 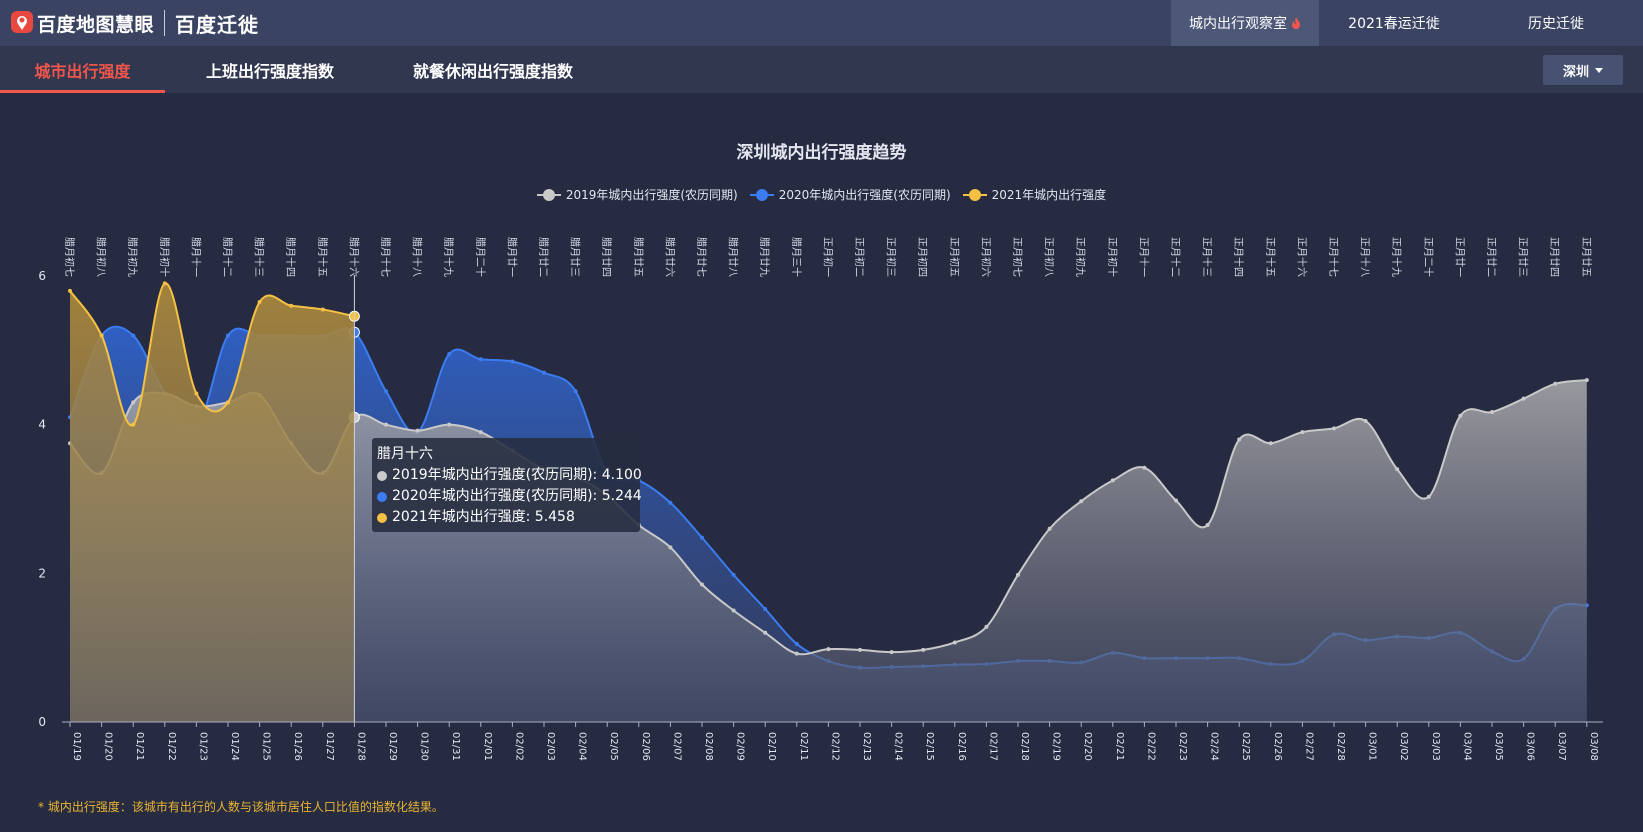 I want to click on lunar-label: 腊月初十, so click(x=164, y=257).